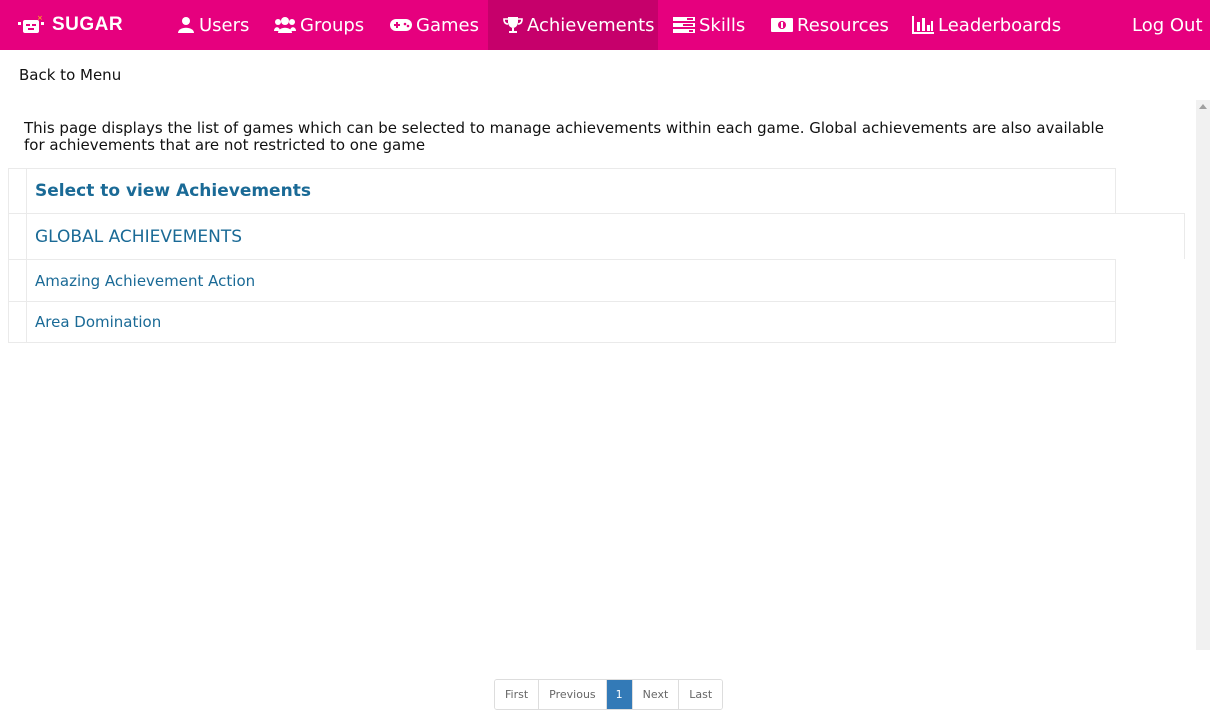  Describe the element at coordinates (332, 25) in the screenshot. I see `nav-groups-label: Groups` at that location.